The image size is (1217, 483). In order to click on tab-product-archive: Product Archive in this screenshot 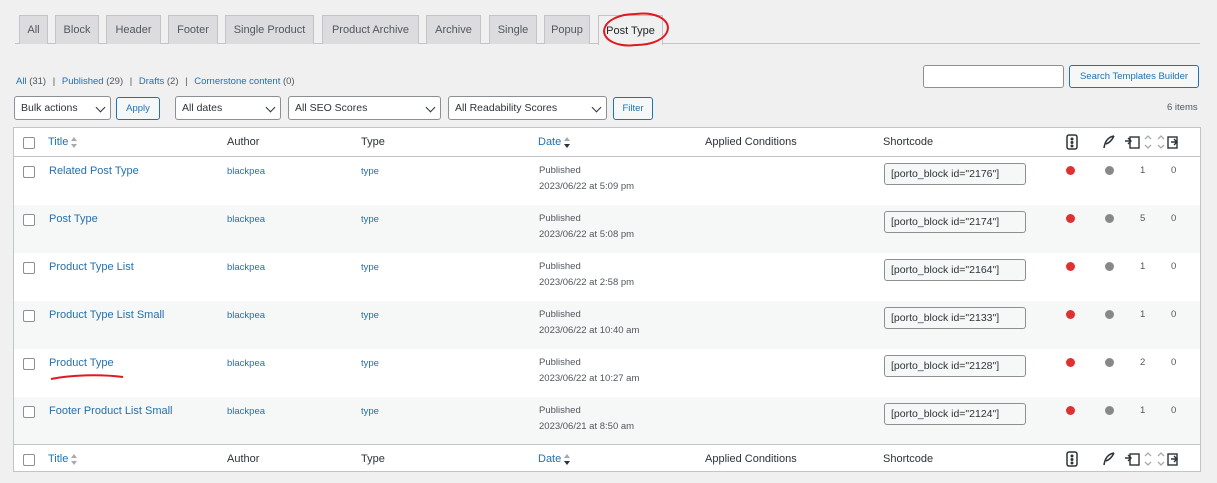, I will do `click(370, 29)`.